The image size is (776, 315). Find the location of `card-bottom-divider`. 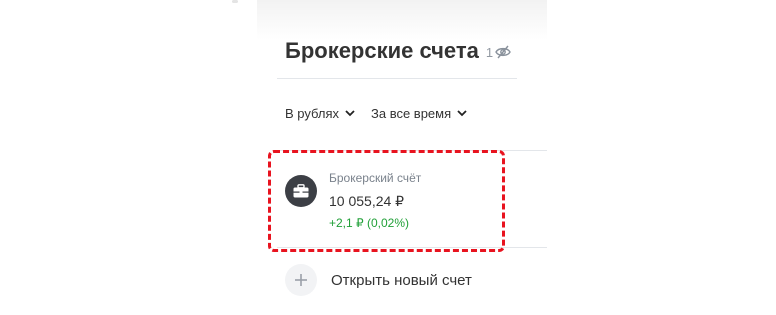

card-bottom-divider is located at coordinates (412, 247).